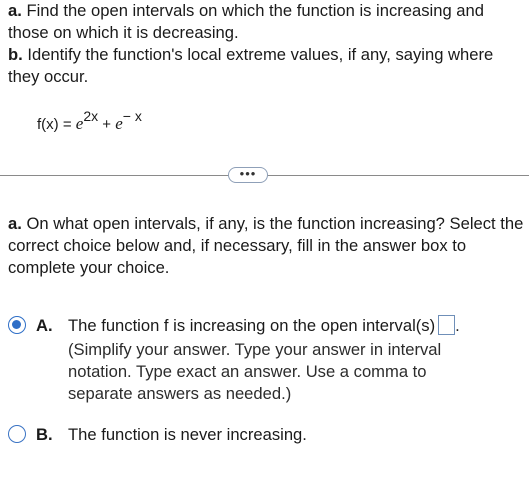  Describe the element at coordinates (107, 124) in the screenshot. I see `formula-plus: +` at that location.